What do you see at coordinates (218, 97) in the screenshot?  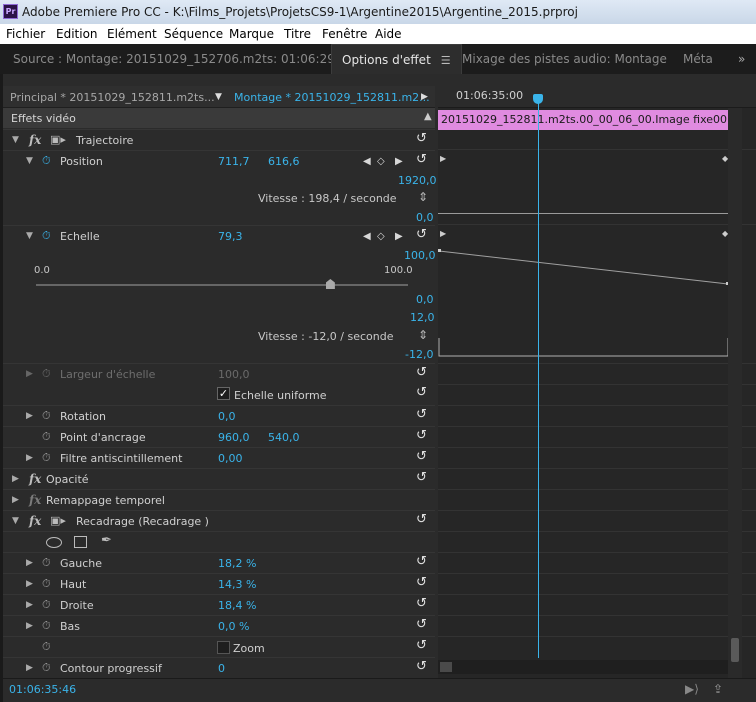 I see `clip-dropdown-icon: ▼` at bounding box center [218, 97].